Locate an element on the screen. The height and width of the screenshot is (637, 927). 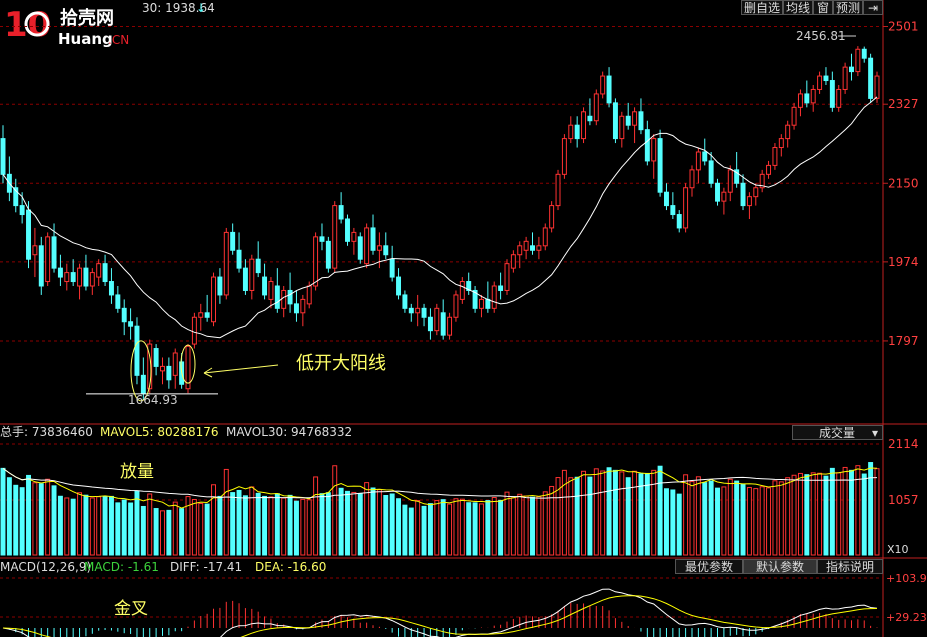
volume-tick-label: 2114 is located at coordinates (903, 444).